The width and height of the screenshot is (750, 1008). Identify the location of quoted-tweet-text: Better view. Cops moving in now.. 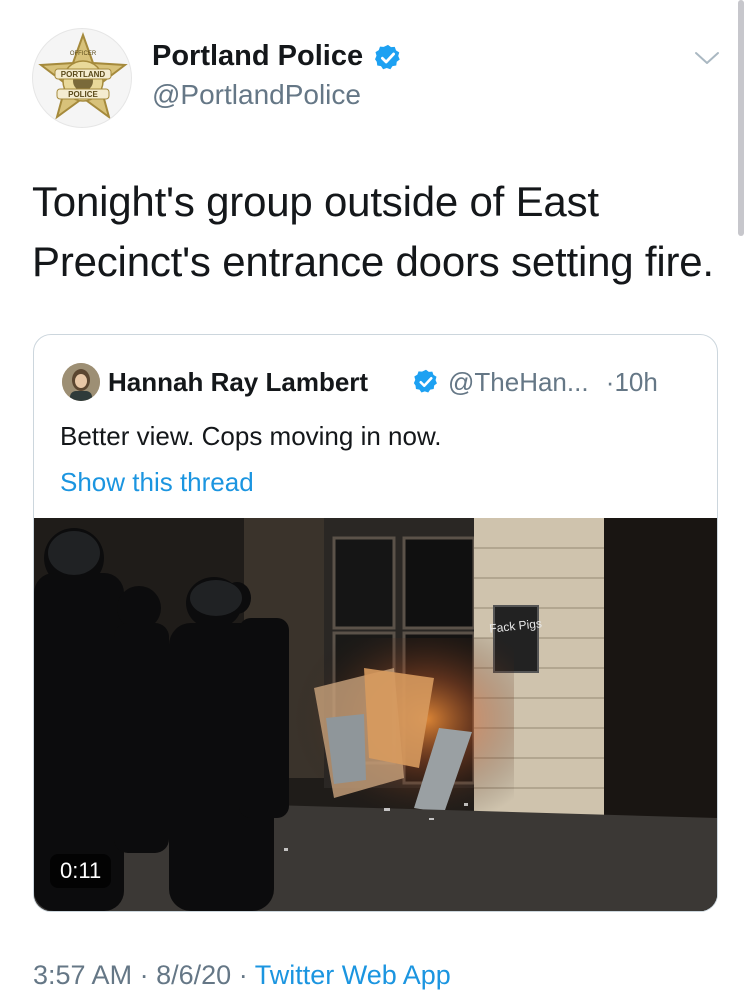
(251, 436).